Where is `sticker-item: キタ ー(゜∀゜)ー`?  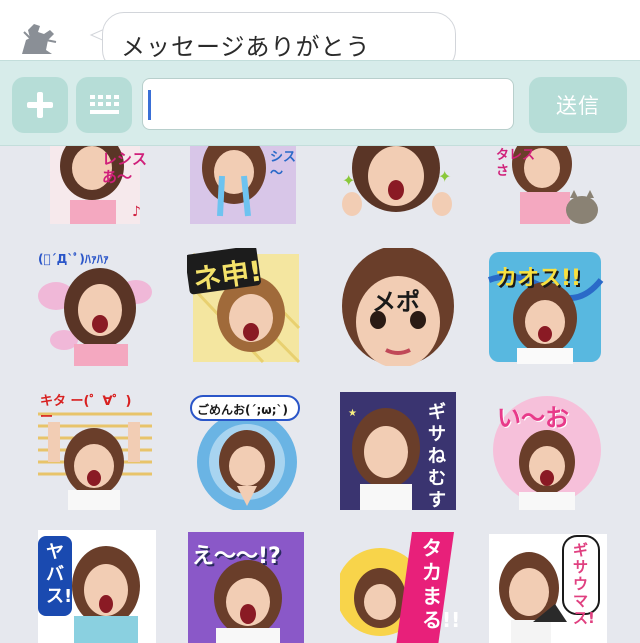 sticker-item: キタ ー(゜∀゜)ー is located at coordinates (95, 451).